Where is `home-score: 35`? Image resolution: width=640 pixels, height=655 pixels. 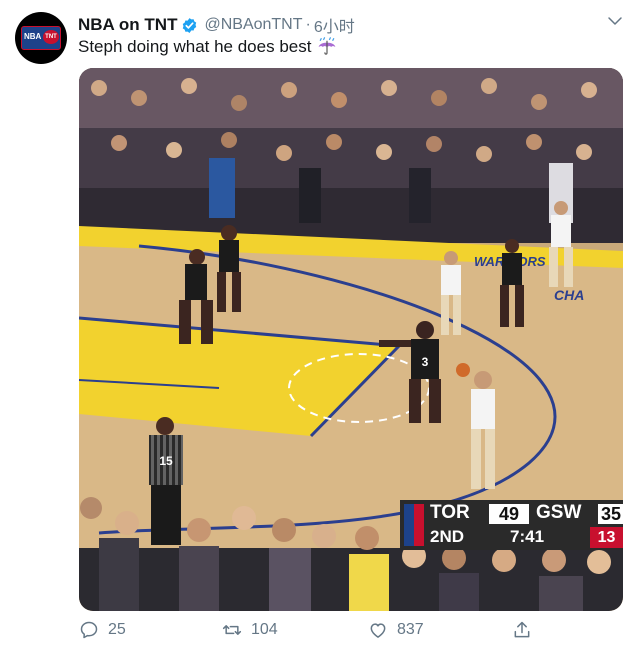
home-score: 35 is located at coordinates (610, 514).